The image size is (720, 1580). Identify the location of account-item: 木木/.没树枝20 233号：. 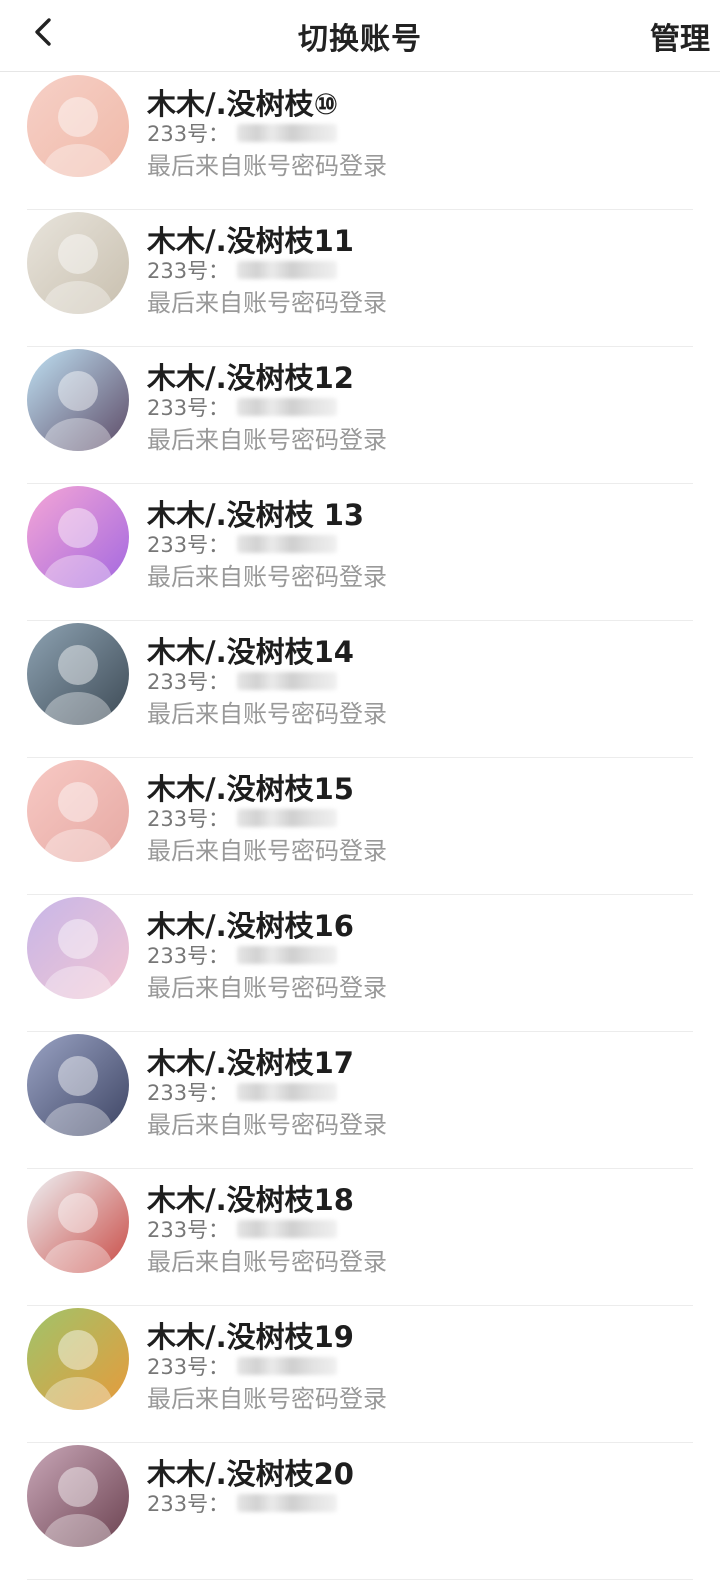
(360, 1511).